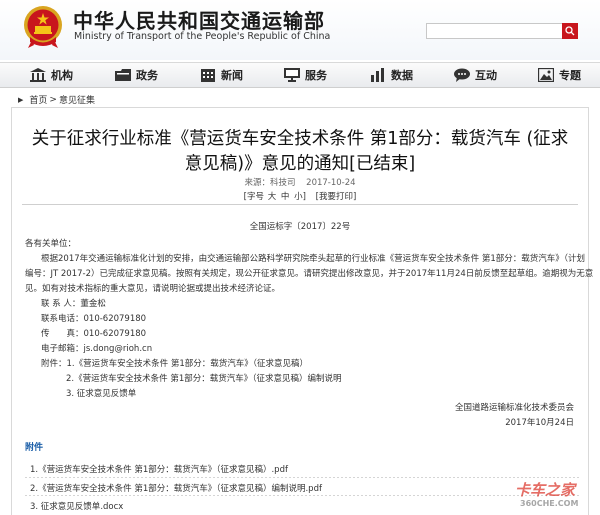 The image size is (600, 515). What do you see at coordinates (336, 197) in the screenshot?
I see `print-button: [我要打印]` at bounding box center [336, 197].